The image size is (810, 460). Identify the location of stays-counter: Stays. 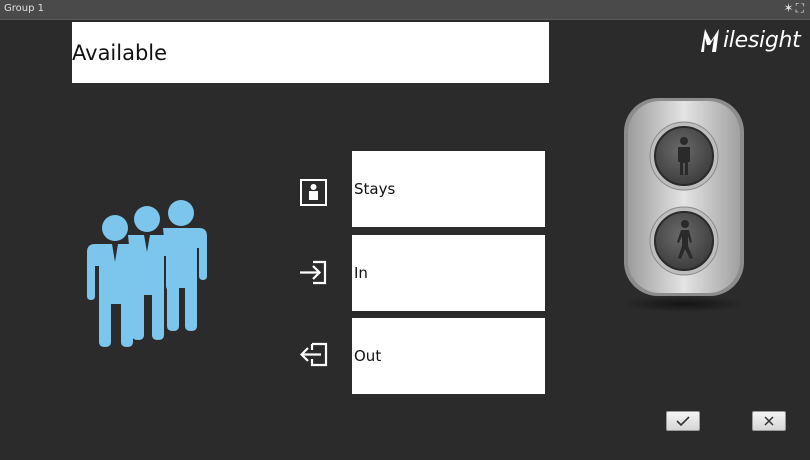
(448, 189).